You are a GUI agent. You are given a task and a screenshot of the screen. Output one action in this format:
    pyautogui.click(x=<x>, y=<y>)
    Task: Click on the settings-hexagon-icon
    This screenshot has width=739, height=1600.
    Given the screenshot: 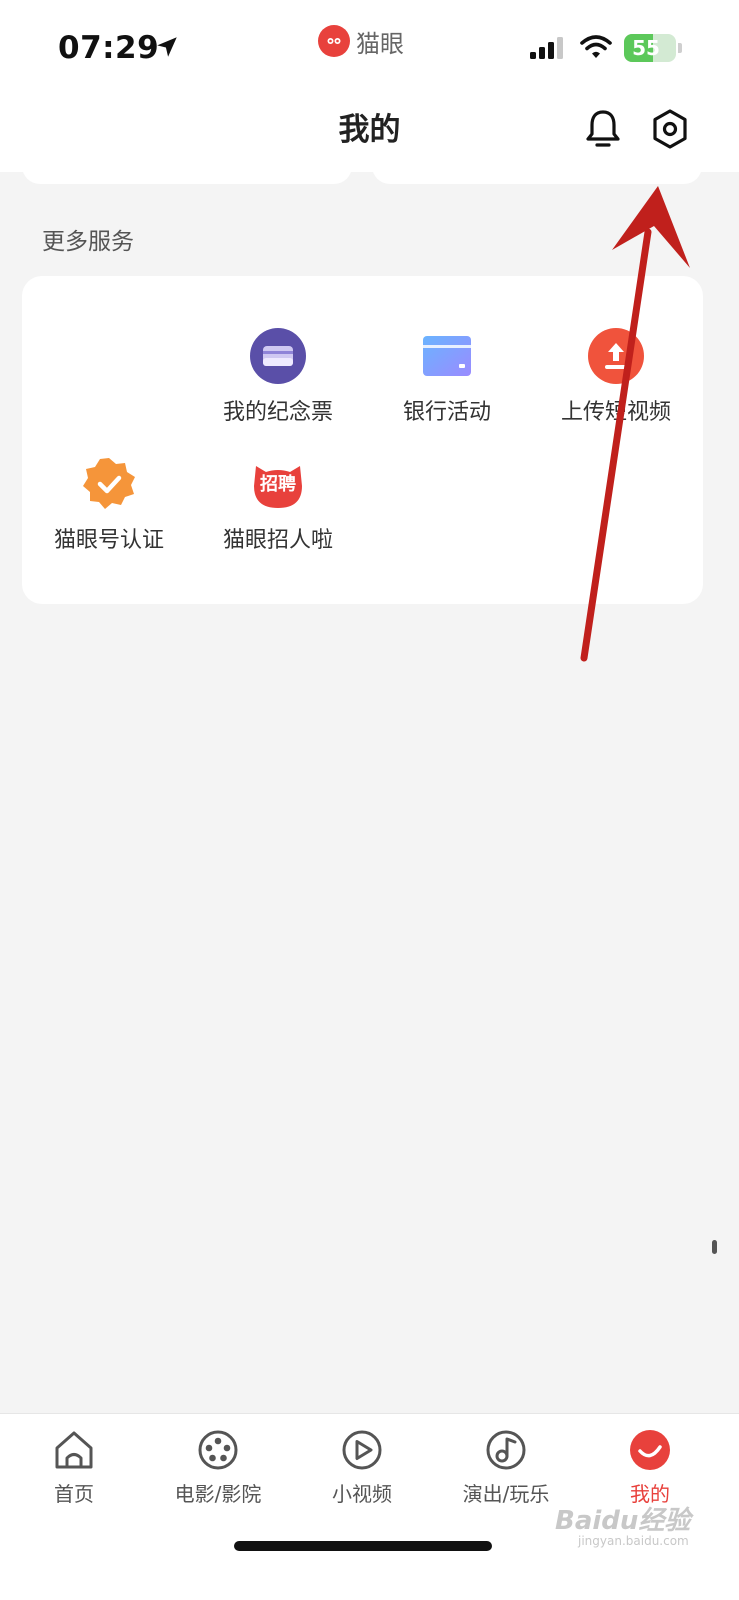 What is the action you would take?
    pyautogui.click(x=670, y=129)
    